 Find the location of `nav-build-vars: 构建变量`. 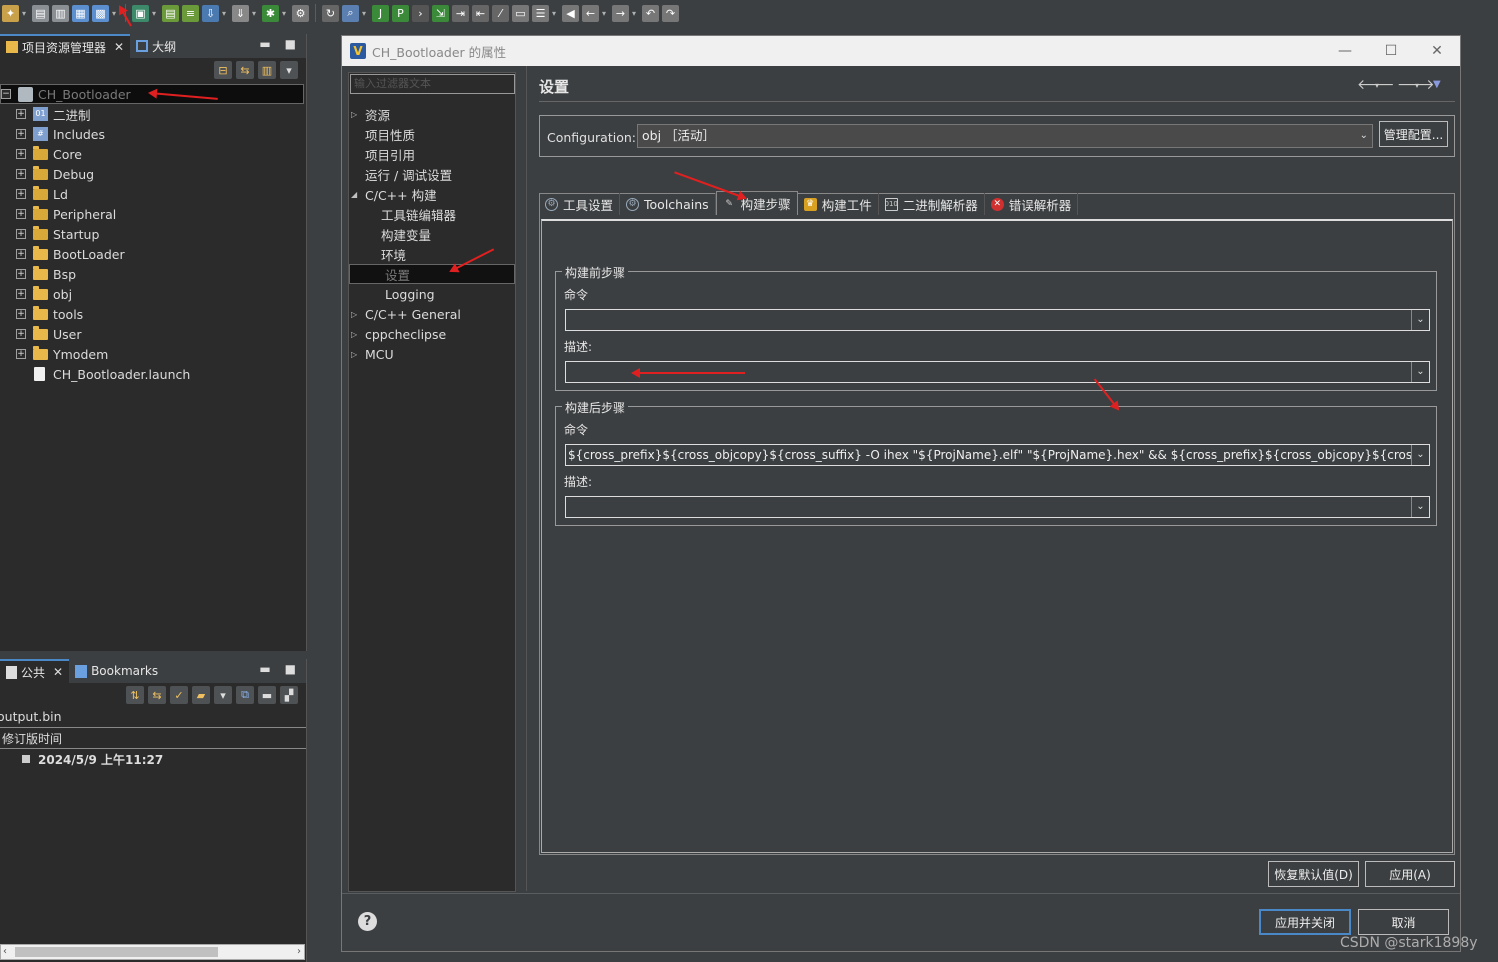

nav-build-vars: 构建变量 is located at coordinates (406, 234).